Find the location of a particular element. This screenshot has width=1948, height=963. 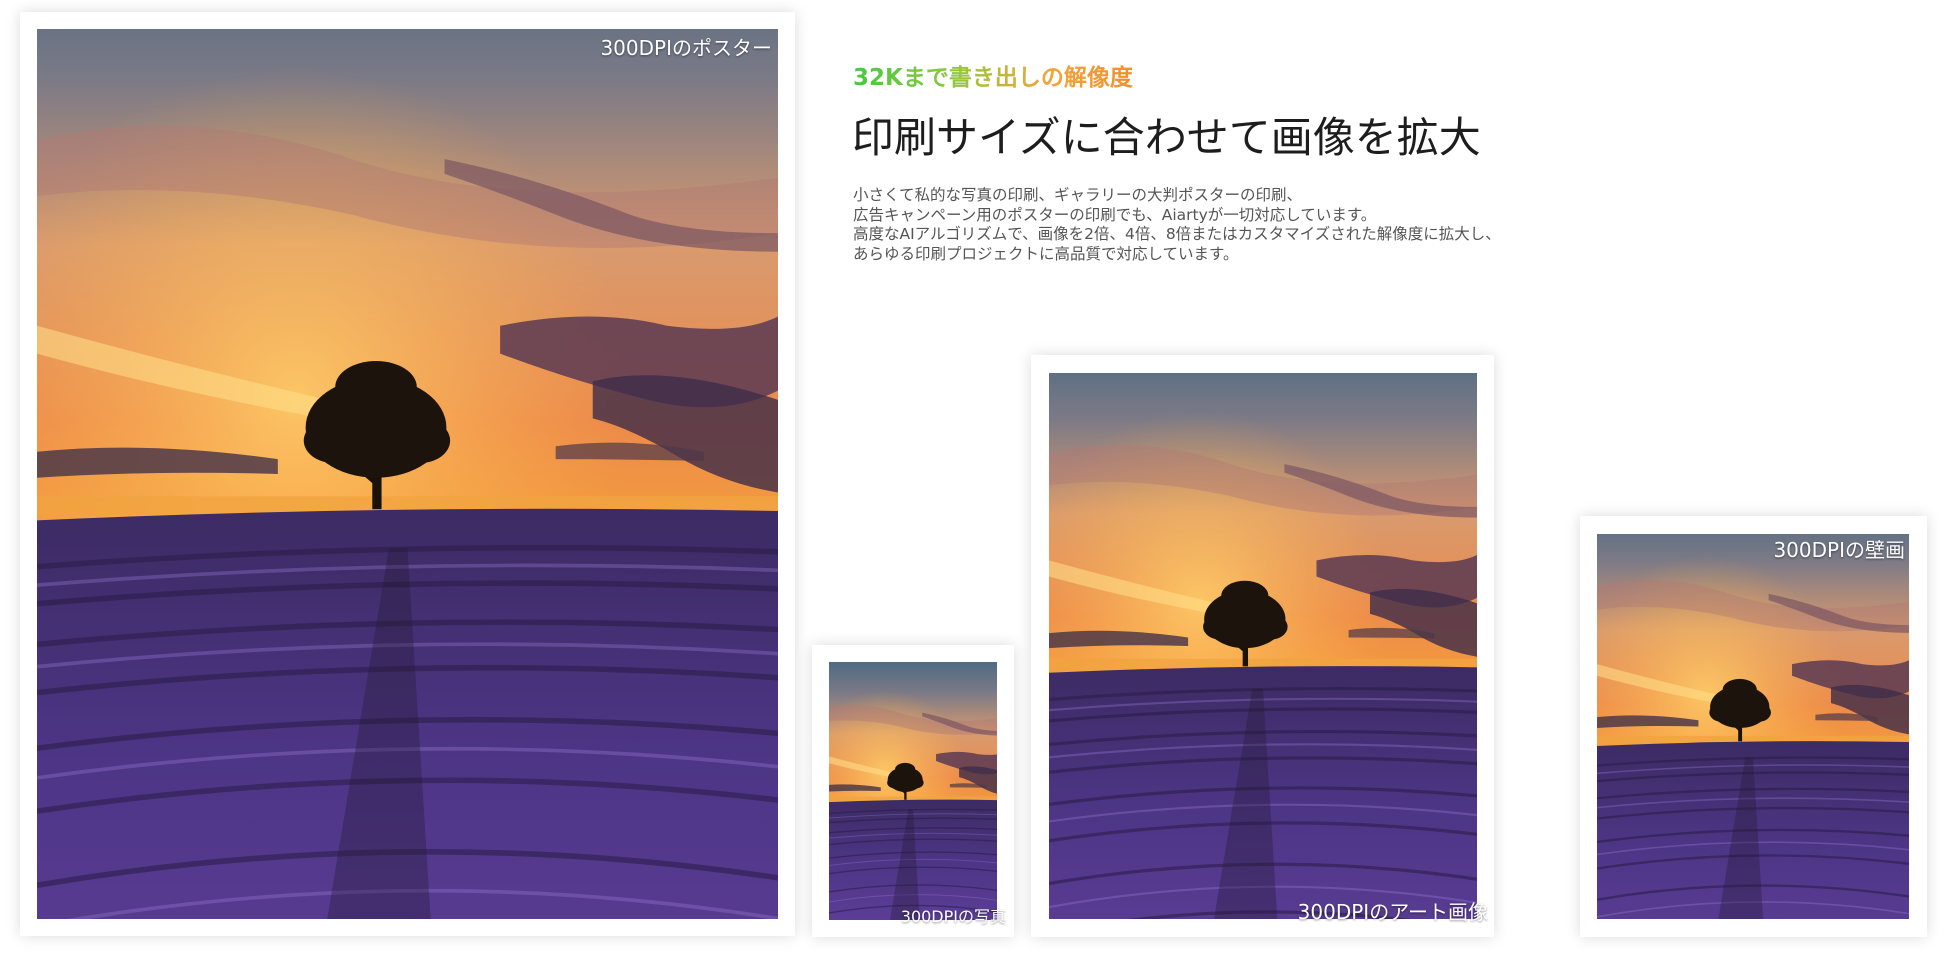

frame-caption: 300DPIのアート画像 is located at coordinates (1392, 912).